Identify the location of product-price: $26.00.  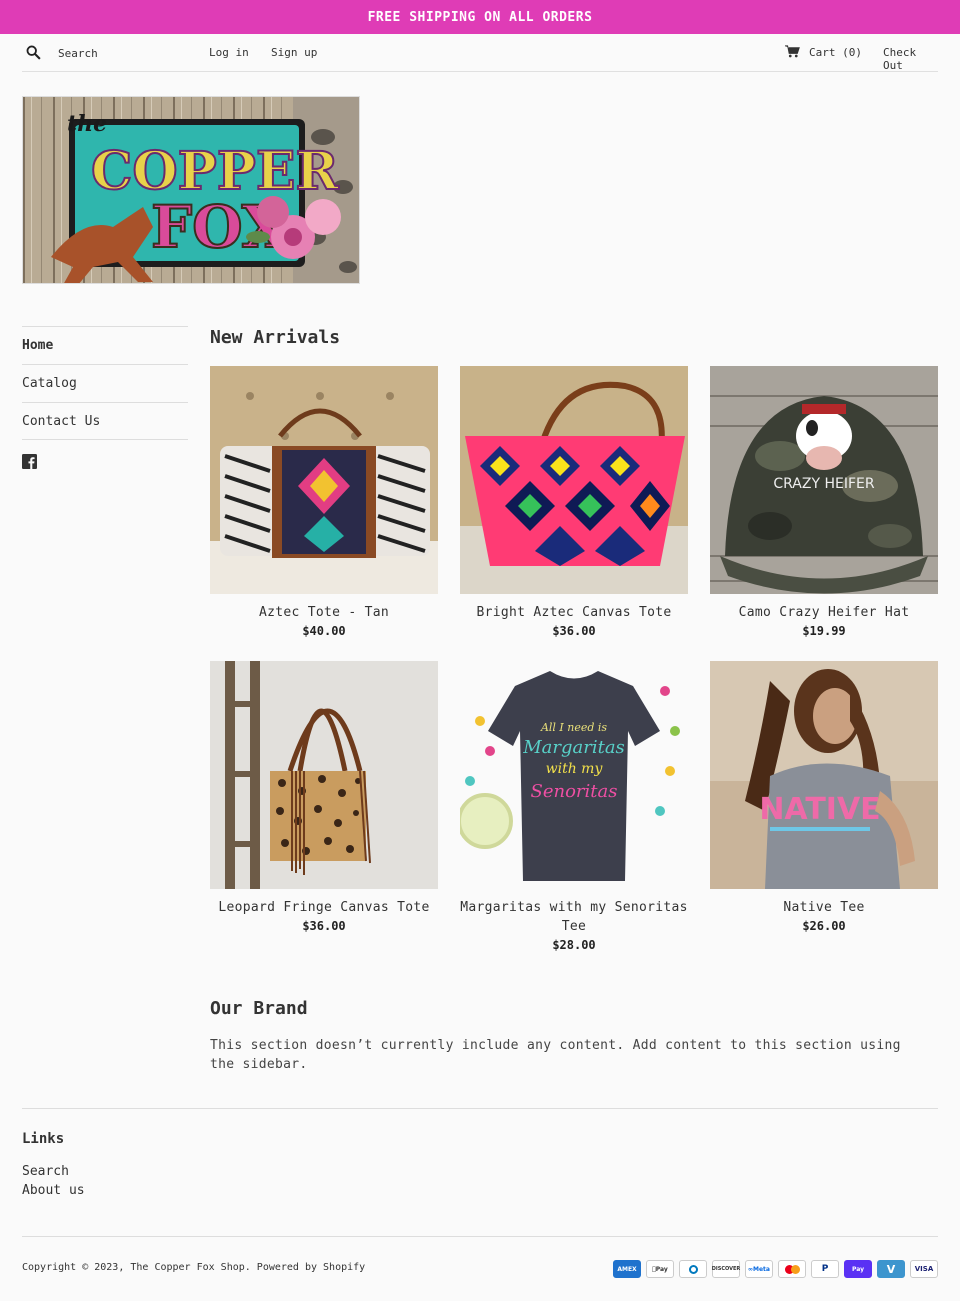
(824, 926).